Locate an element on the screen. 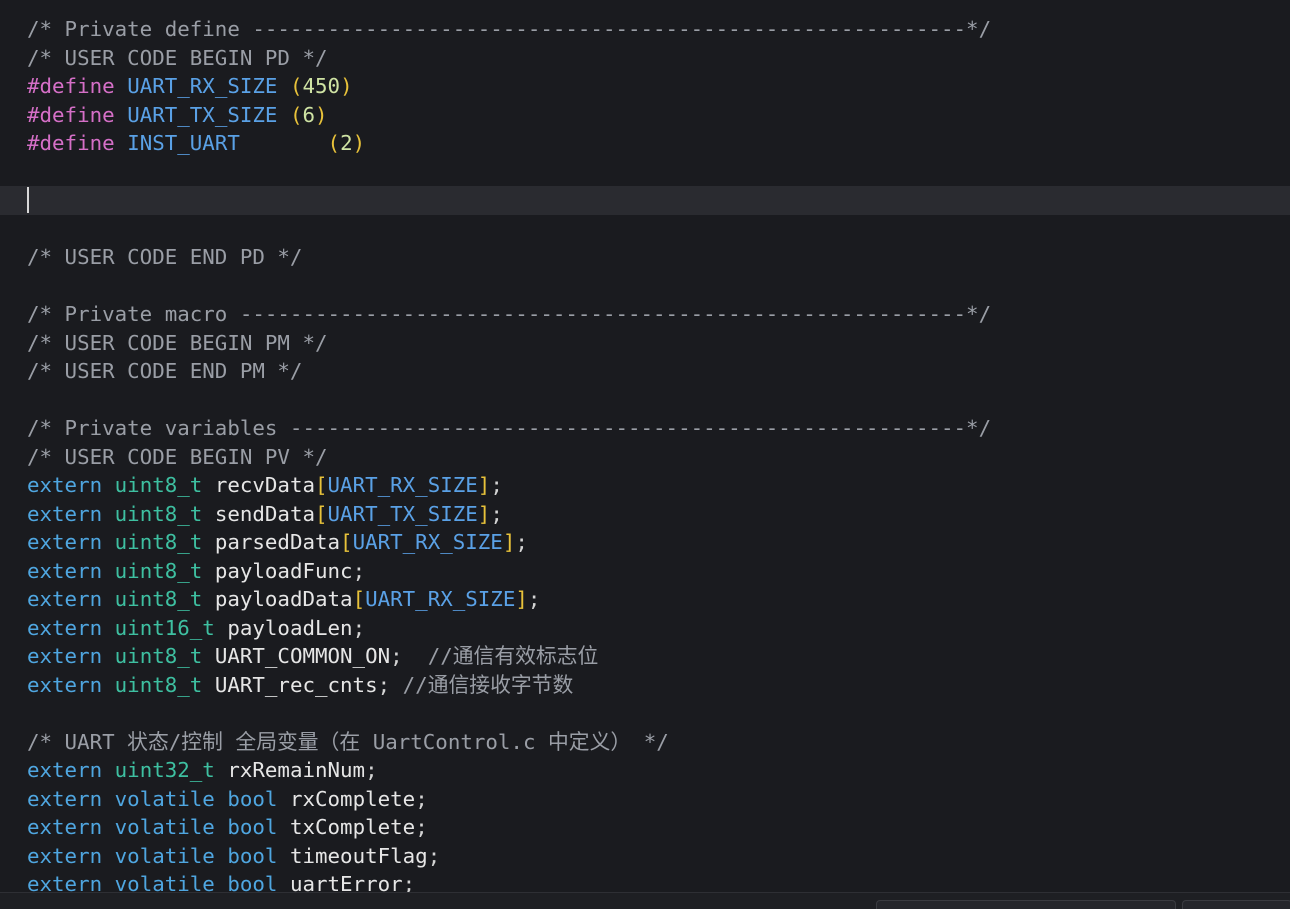 This screenshot has width=1290, height=909. code-token-number: 6 is located at coordinates (309, 114).